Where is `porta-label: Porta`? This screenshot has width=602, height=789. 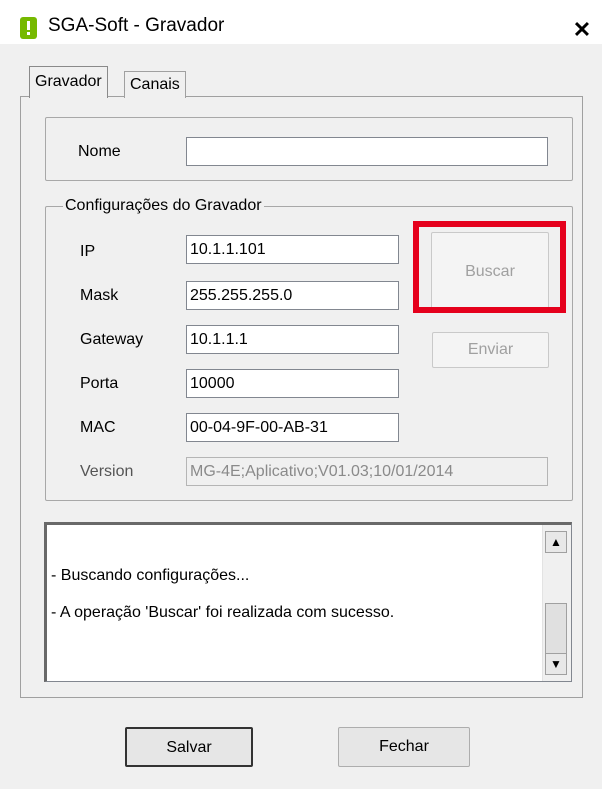 porta-label: Porta is located at coordinates (99, 383).